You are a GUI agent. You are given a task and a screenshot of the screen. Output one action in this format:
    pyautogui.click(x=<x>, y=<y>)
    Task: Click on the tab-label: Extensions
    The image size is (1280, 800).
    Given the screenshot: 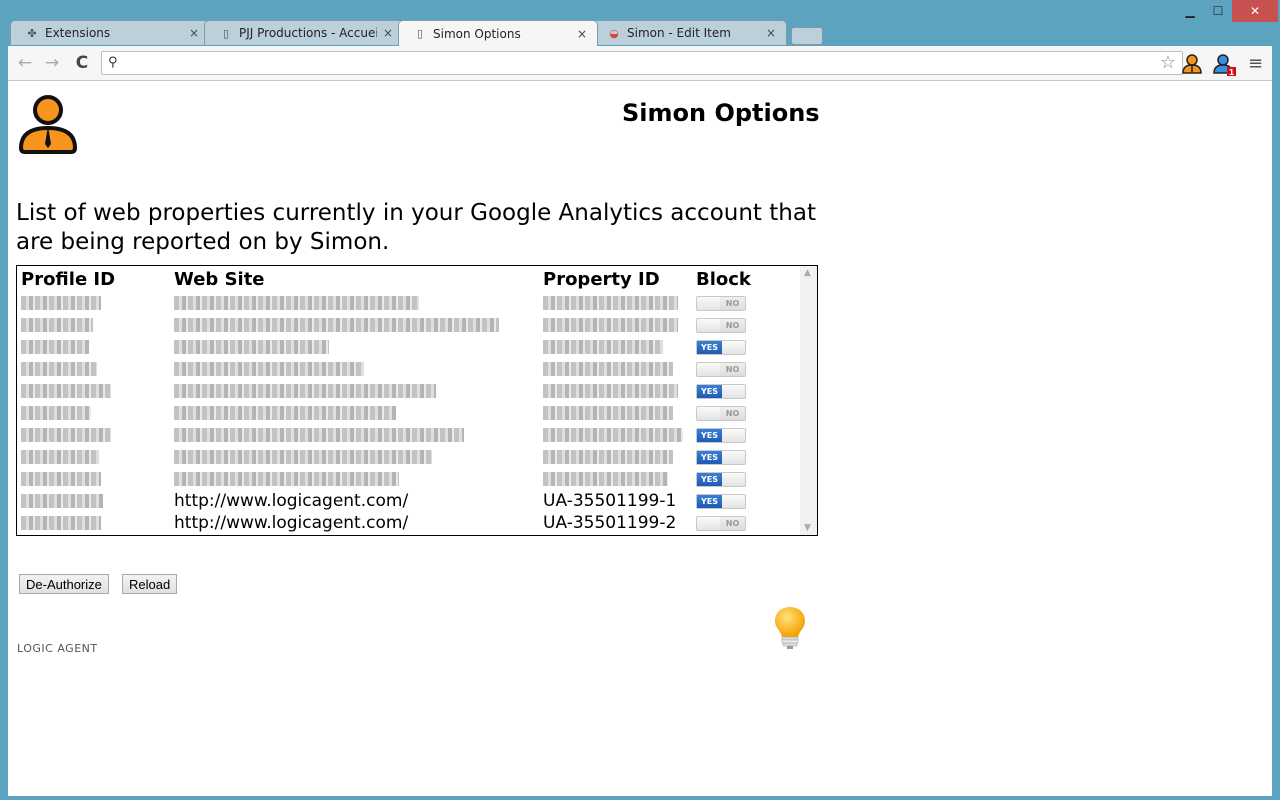 What is the action you would take?
    pyautogui.click(x=78, y=33)
    